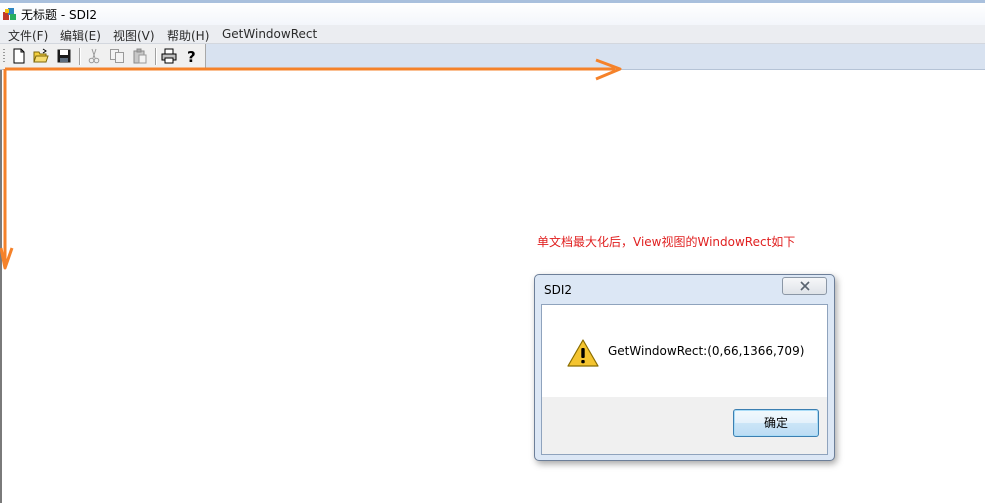 The height and width of the screenshot is (503, 985). Describe the element at coordinates (41, 56) in the screenshot. I see `open-folder-icon` at that location.